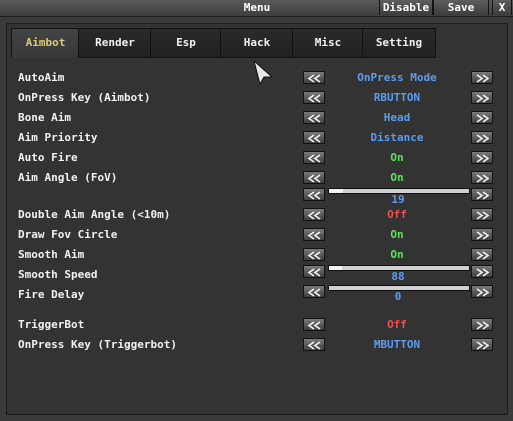  I want to click on setting-label-smooth-aim: Smooth Aim, so click(51, 254).